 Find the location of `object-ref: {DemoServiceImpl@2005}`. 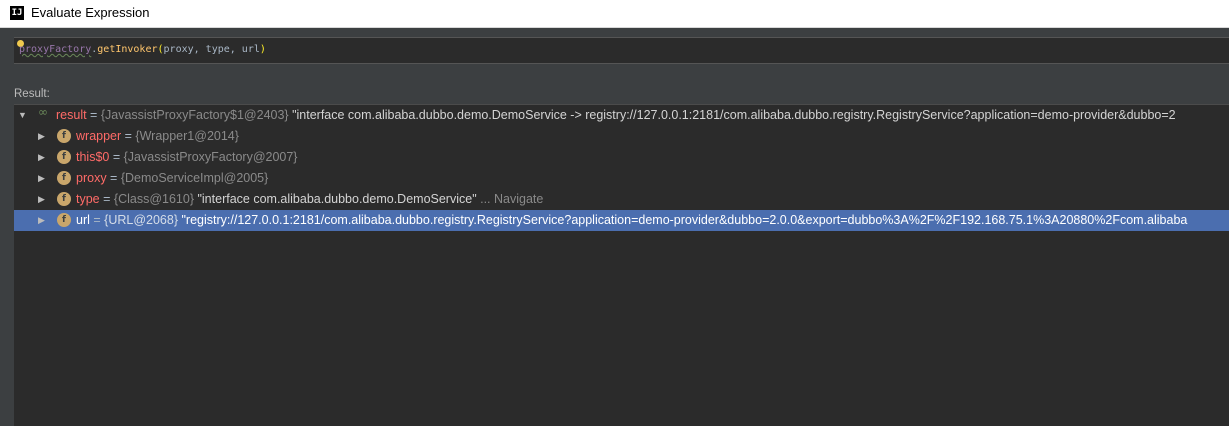

object-ref: {DemoServiceImpl@2005} is located at coordinates (194, 178).